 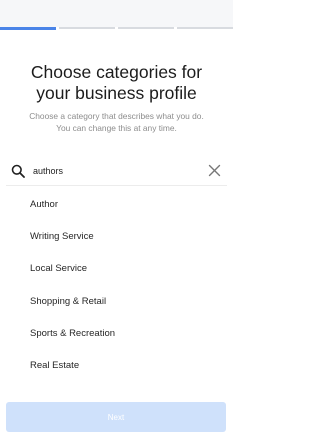 I want to click on page-title-line-1: Choose categories for, so click(x=116, y=72).